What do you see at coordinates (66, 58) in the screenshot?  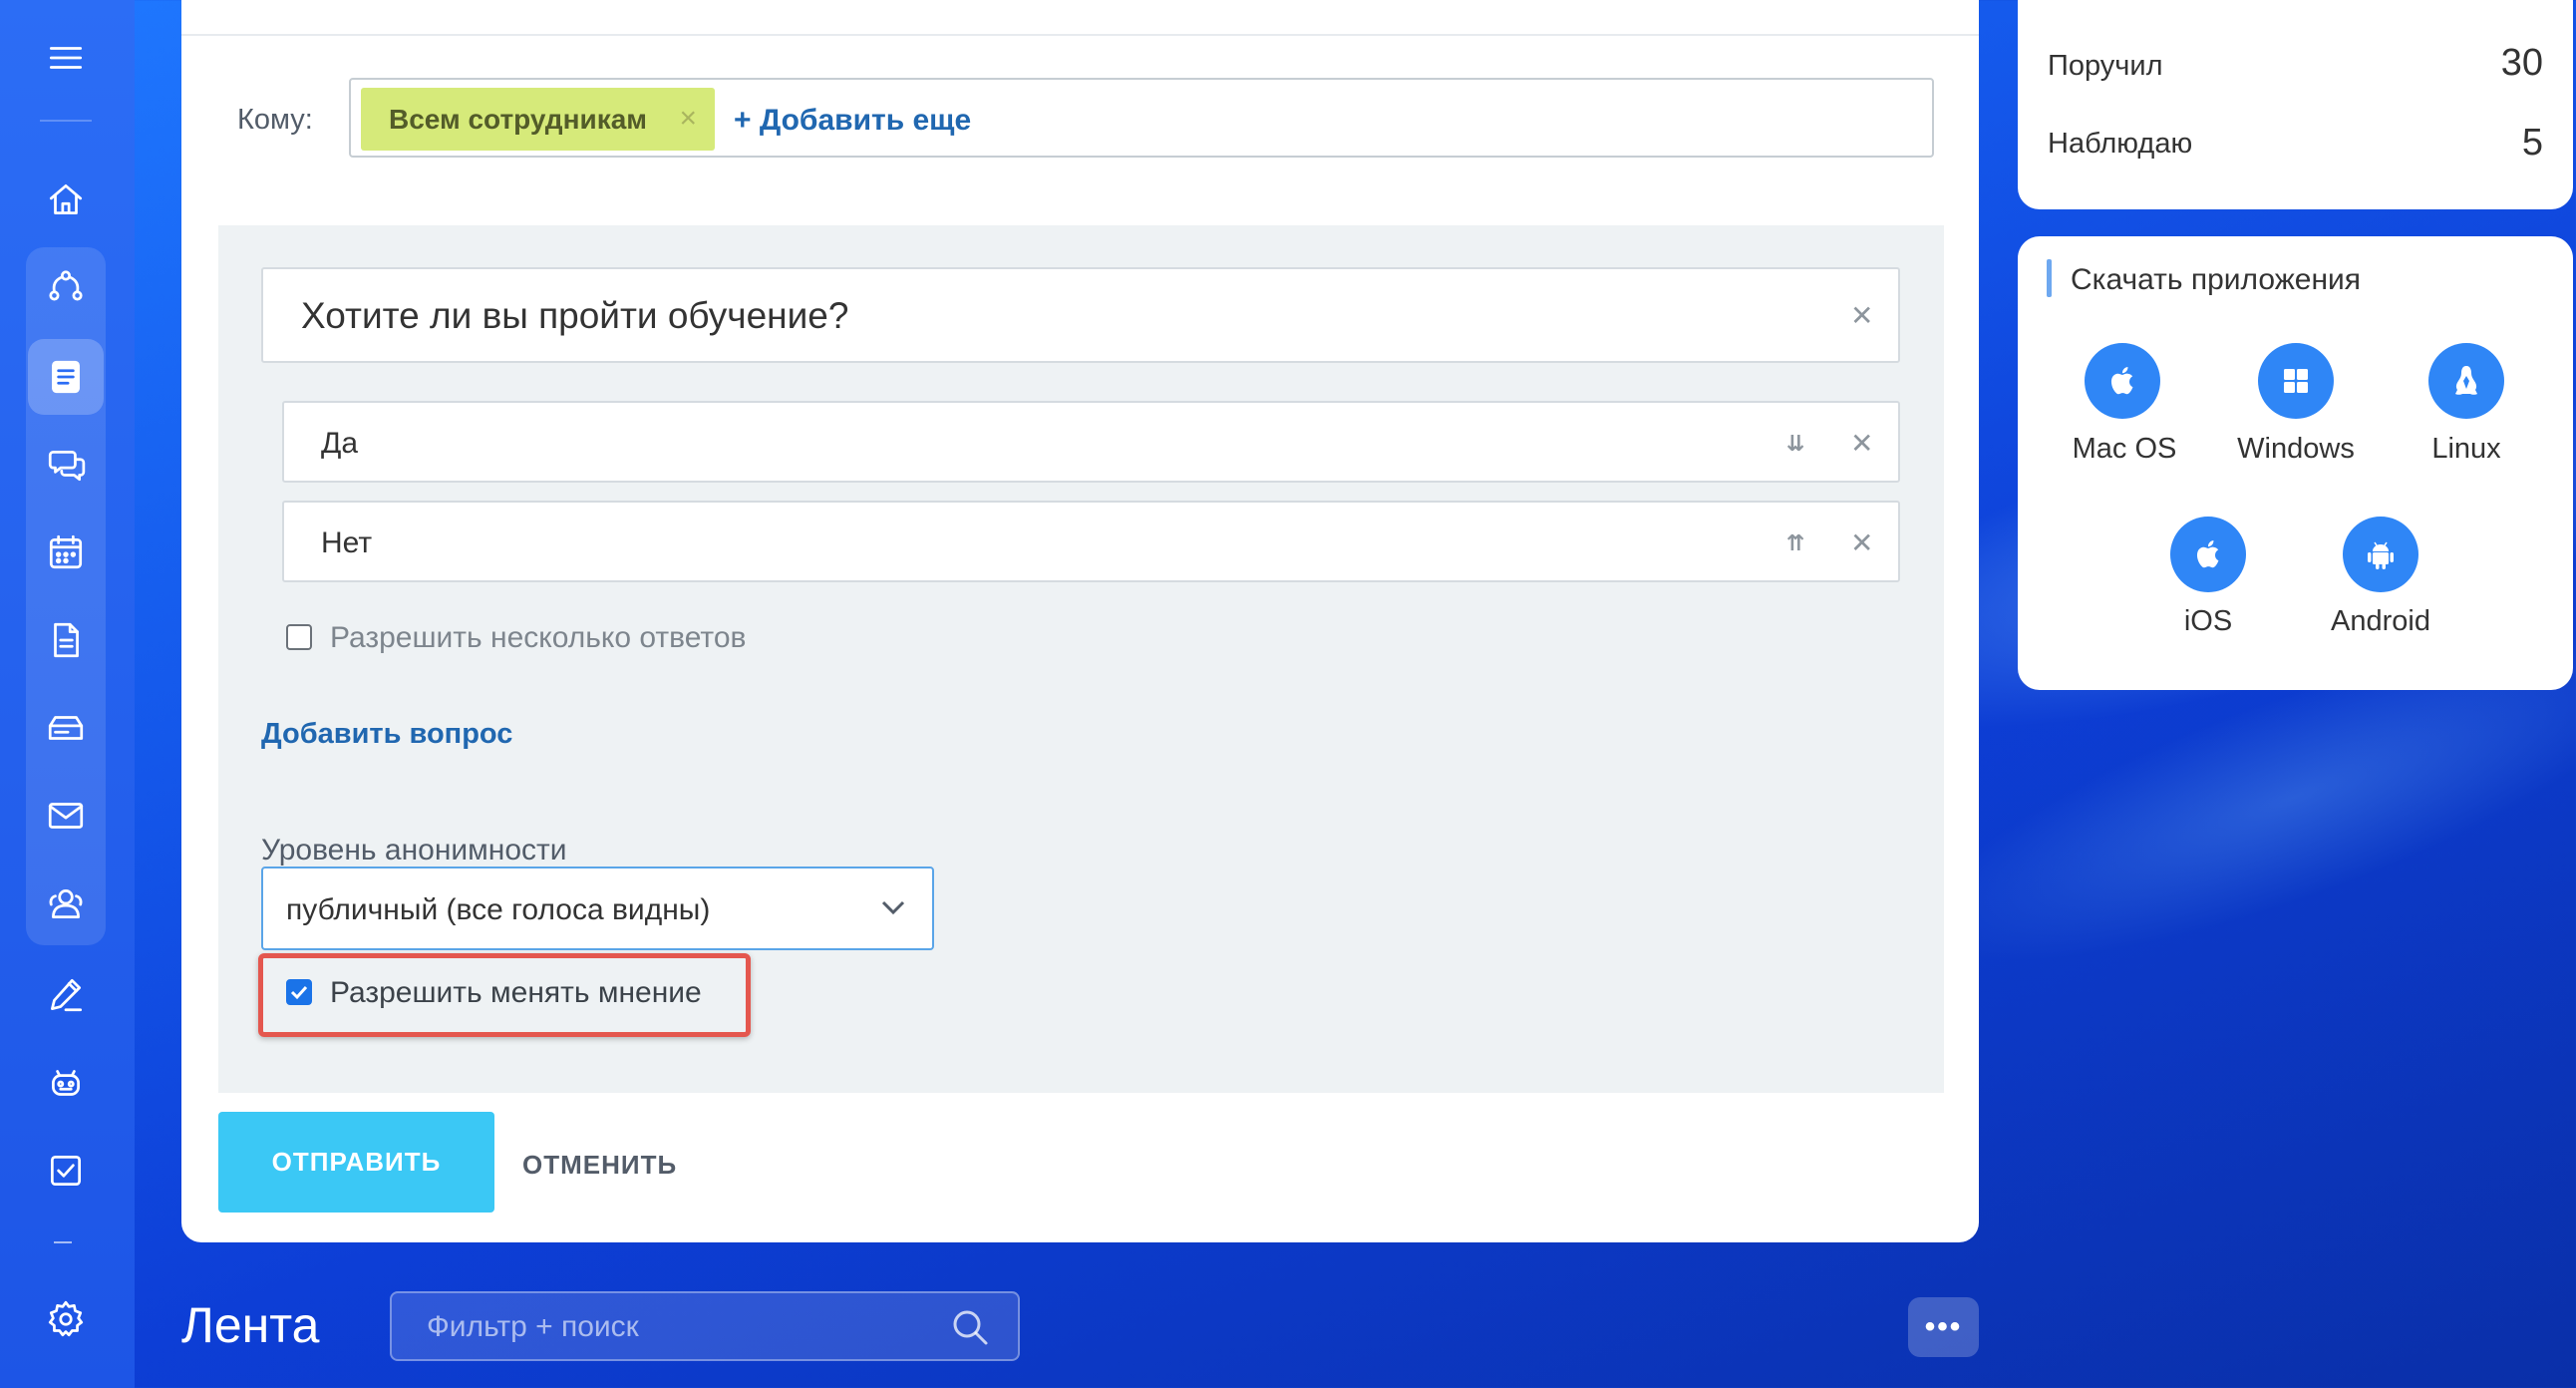 I see `menu-icon` at bounding box center [66, 58].